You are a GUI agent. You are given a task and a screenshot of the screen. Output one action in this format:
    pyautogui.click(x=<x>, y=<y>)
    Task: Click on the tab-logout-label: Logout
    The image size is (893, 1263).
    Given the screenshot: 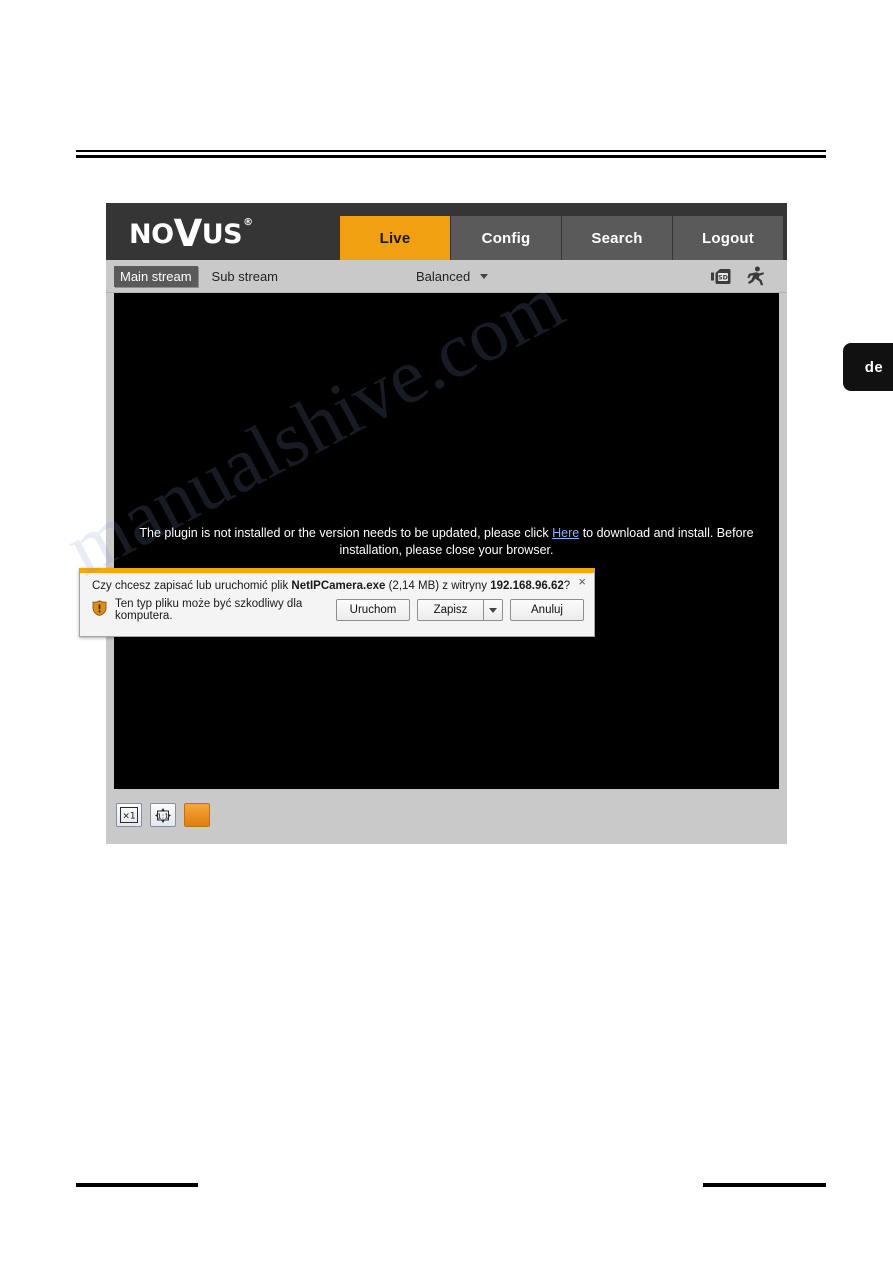 What is the action you would take?
    pyautogui.click(x=727, y=238)
    